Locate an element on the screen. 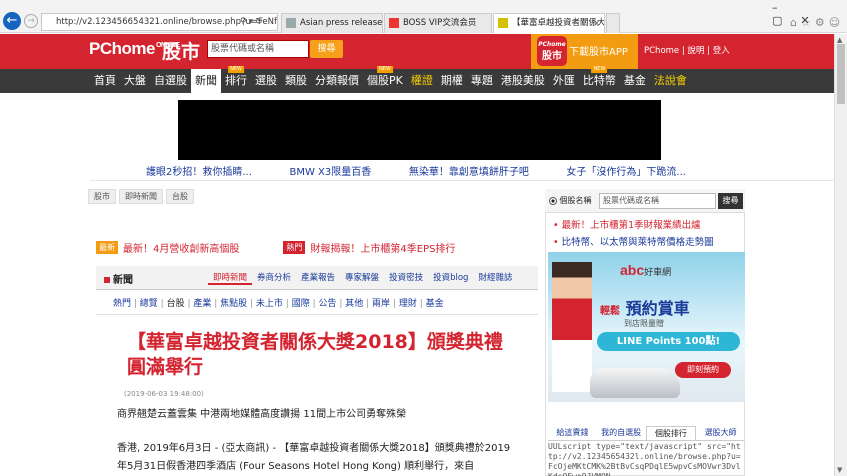 This screenshot has width=847, height=476. minimize-icon: – is located at coordinates (784, 7).